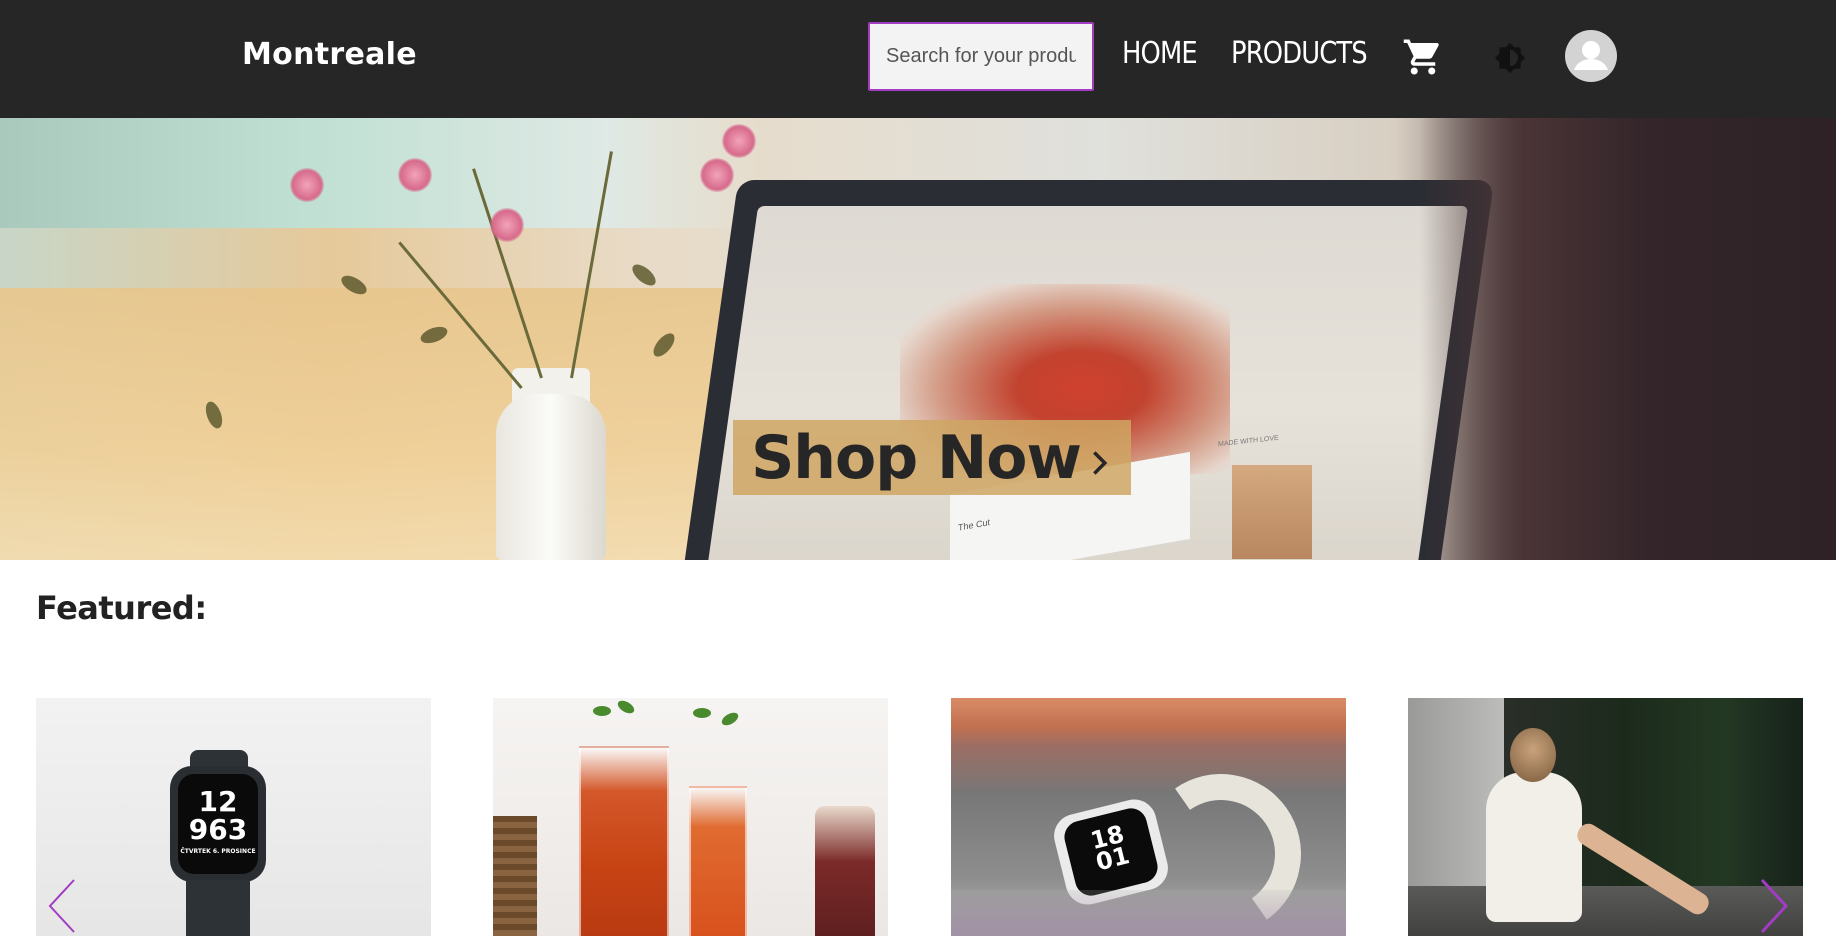 The height and width of the screenshot is (940, 1836). I want to click on featured-heading: Featured:, so click(121, 608).